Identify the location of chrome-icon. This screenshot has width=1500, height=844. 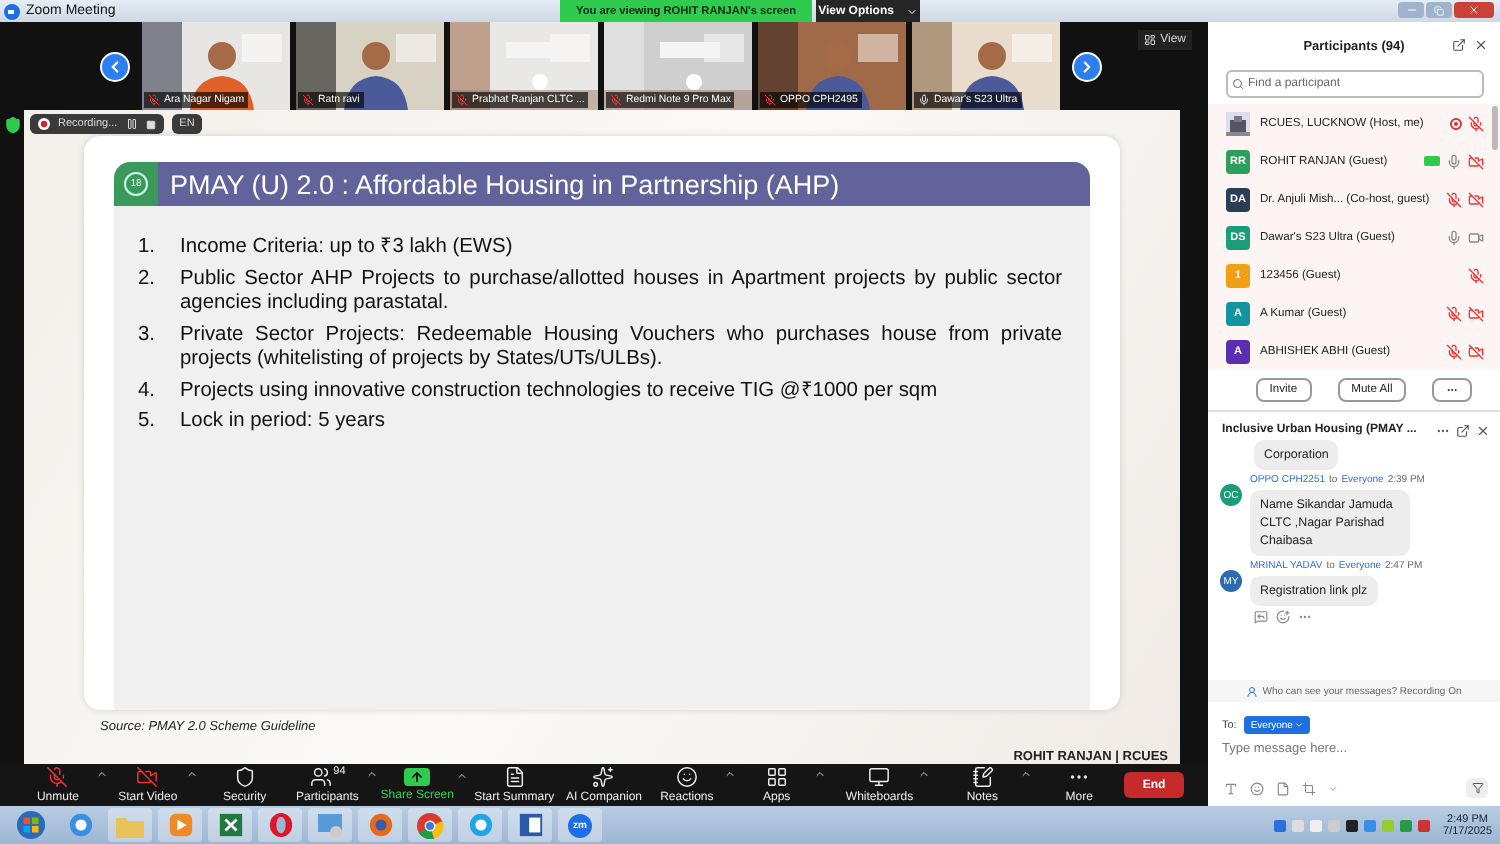
(430, 825).